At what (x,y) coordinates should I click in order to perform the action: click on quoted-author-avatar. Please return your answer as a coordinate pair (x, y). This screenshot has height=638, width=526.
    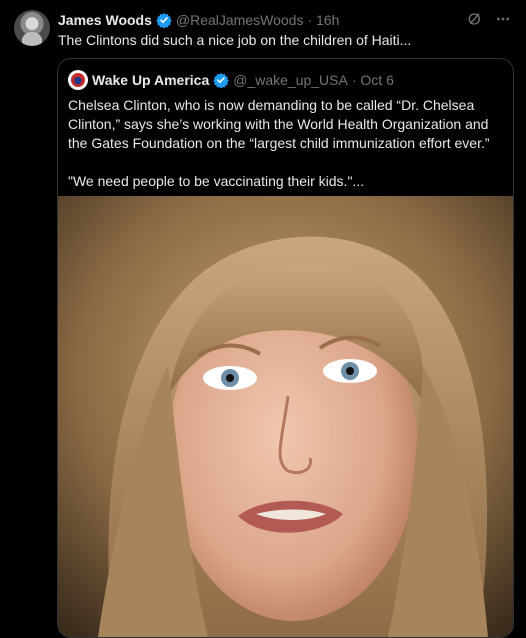
    Looking at the image, I should click on (78, 80).